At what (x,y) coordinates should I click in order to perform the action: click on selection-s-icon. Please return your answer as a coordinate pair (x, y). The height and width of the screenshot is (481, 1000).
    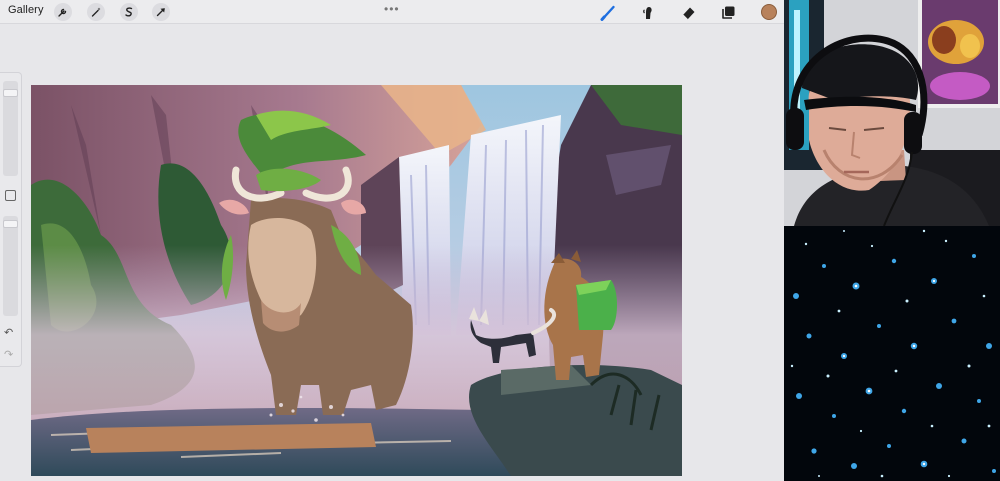
    Looking at the image, I should click on (129, 12).